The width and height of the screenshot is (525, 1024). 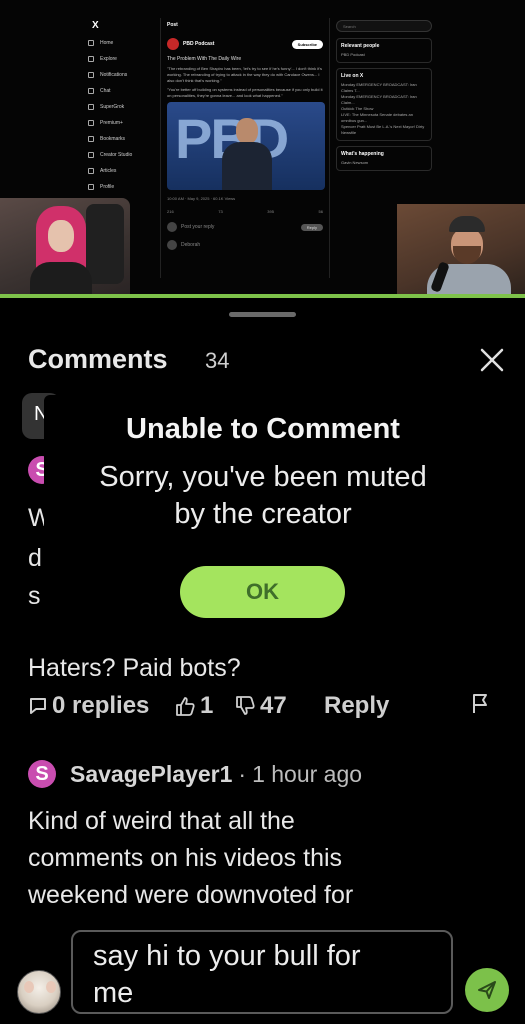 I want to click on replies-count: 0 replies, so click(x=101, y=705).